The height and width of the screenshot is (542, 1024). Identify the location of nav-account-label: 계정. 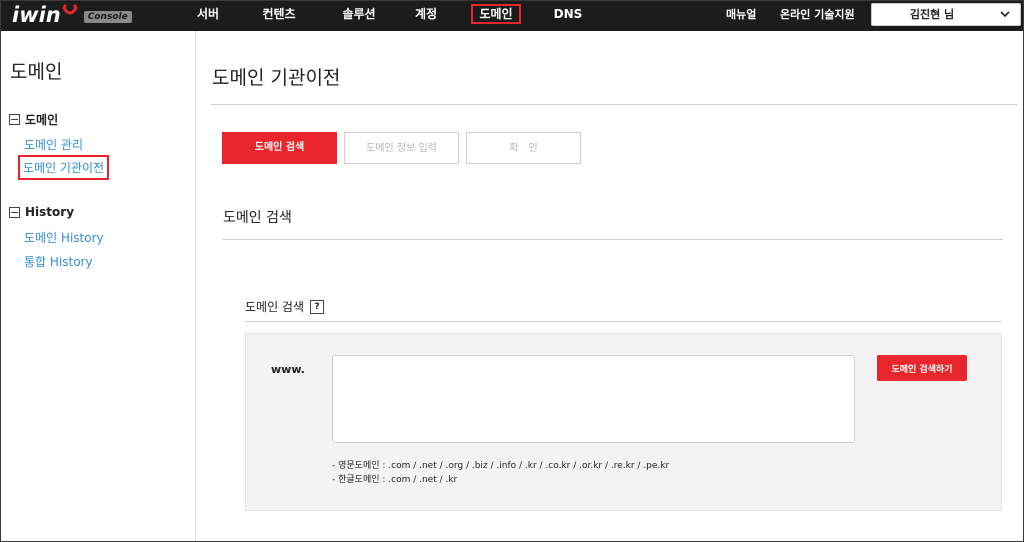
(426, 14).